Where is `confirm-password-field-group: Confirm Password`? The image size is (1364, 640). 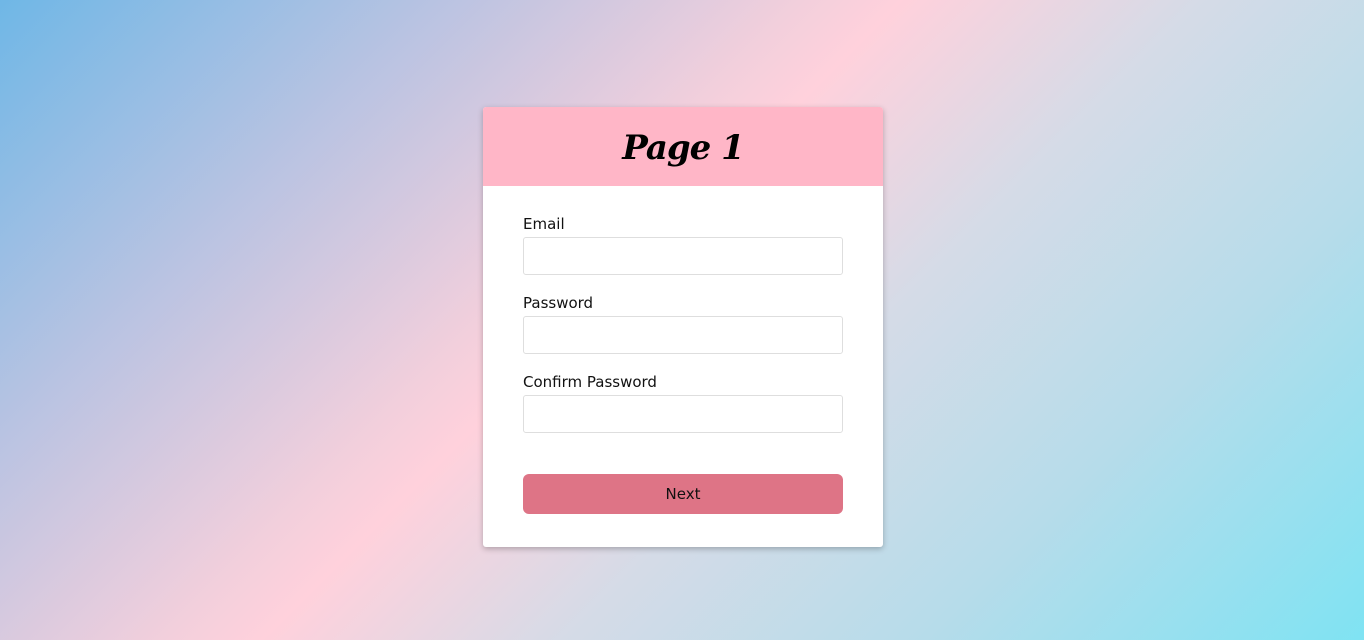 confirm-password-field-group: Confirm Password is located at coordinates (683, 402).